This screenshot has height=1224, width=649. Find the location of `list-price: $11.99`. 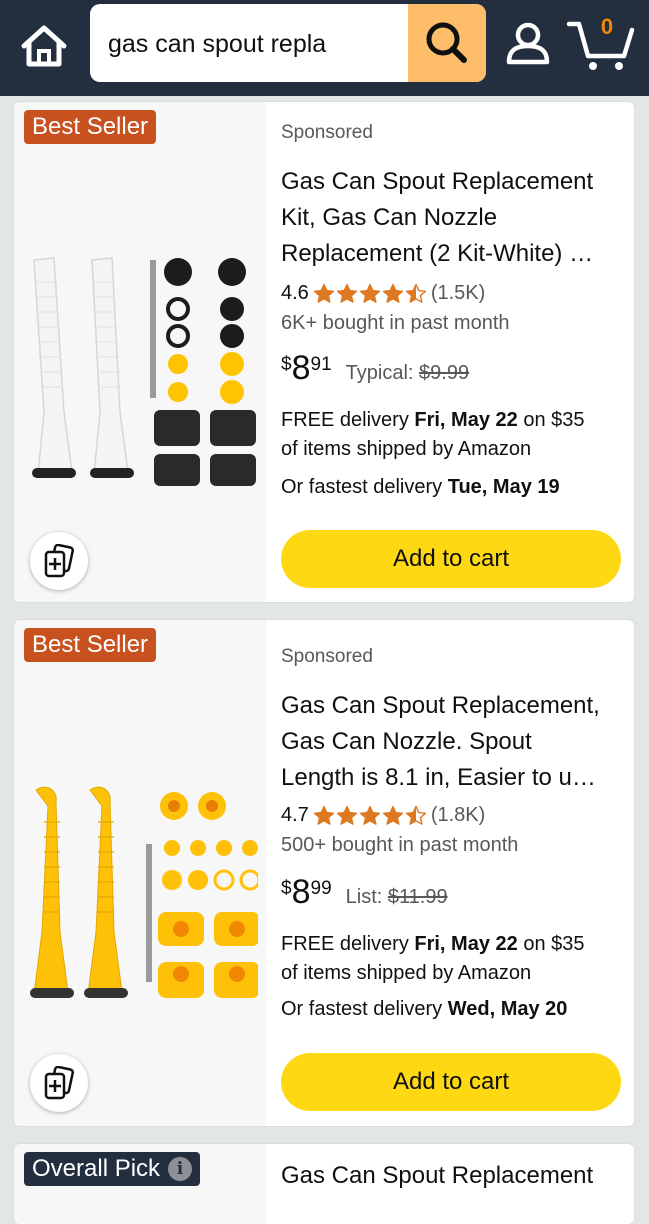

list-price: $11.99 is located at coordinates (417, 897).